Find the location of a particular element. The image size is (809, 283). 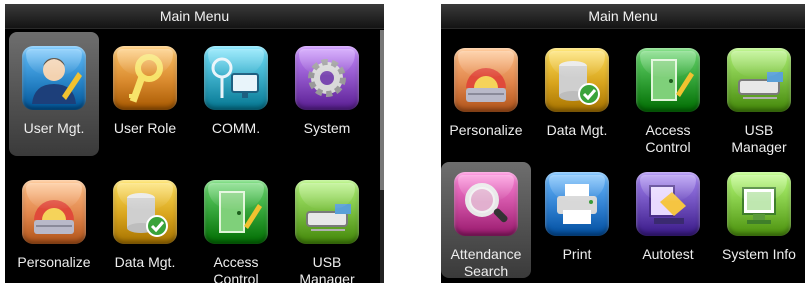

magnifier-icon is located at coordinates (486, 204).